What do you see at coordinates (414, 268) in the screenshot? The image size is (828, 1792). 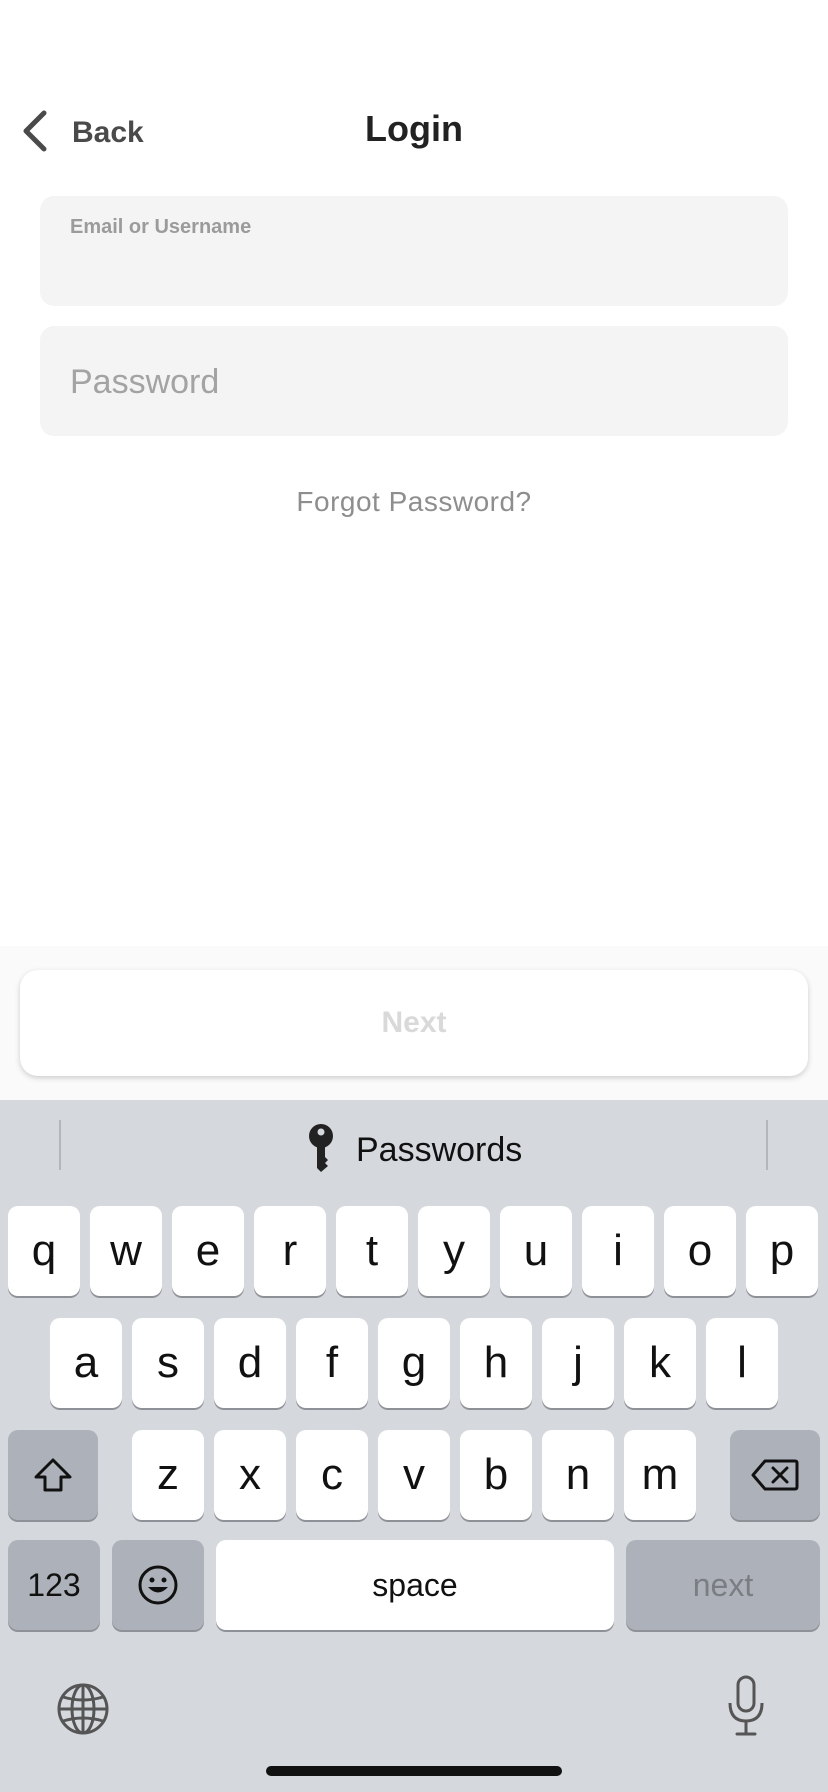 I see `email-input` at bounding box center [414, 268].